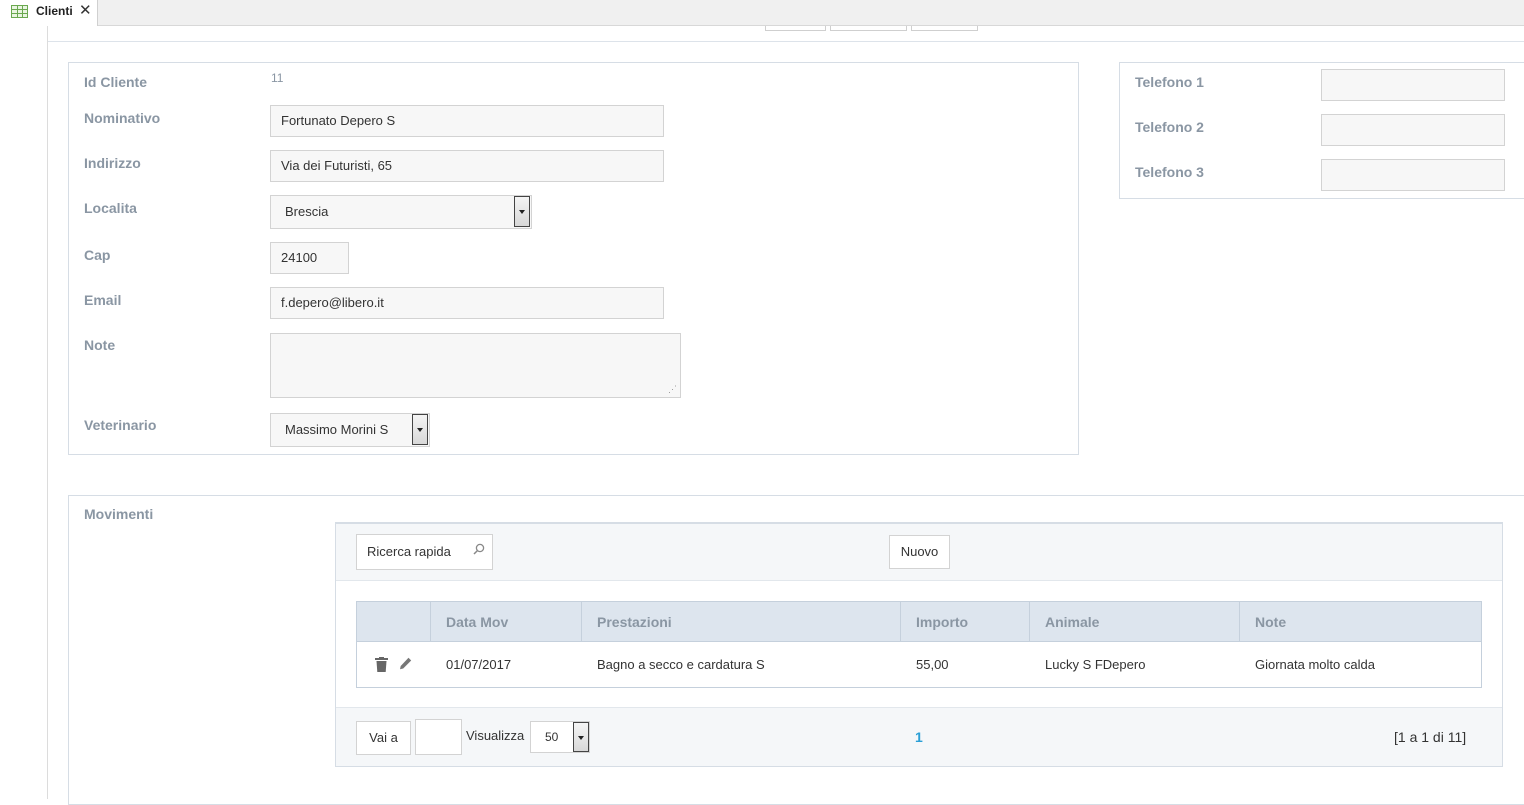 The height and width of the screenshot is (805, 1524). Describe the element at coordinates (479, 549) in the screenshot. I see `search-icon` at that location.